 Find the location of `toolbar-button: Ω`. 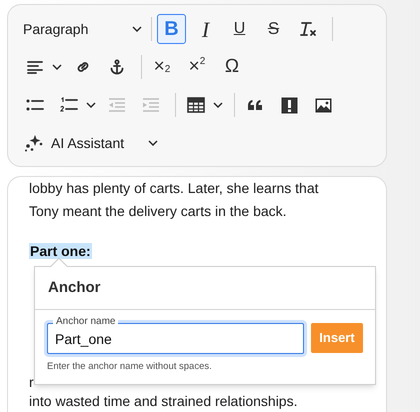

toolbar-button: Ω is located at coordinates (232, 67).